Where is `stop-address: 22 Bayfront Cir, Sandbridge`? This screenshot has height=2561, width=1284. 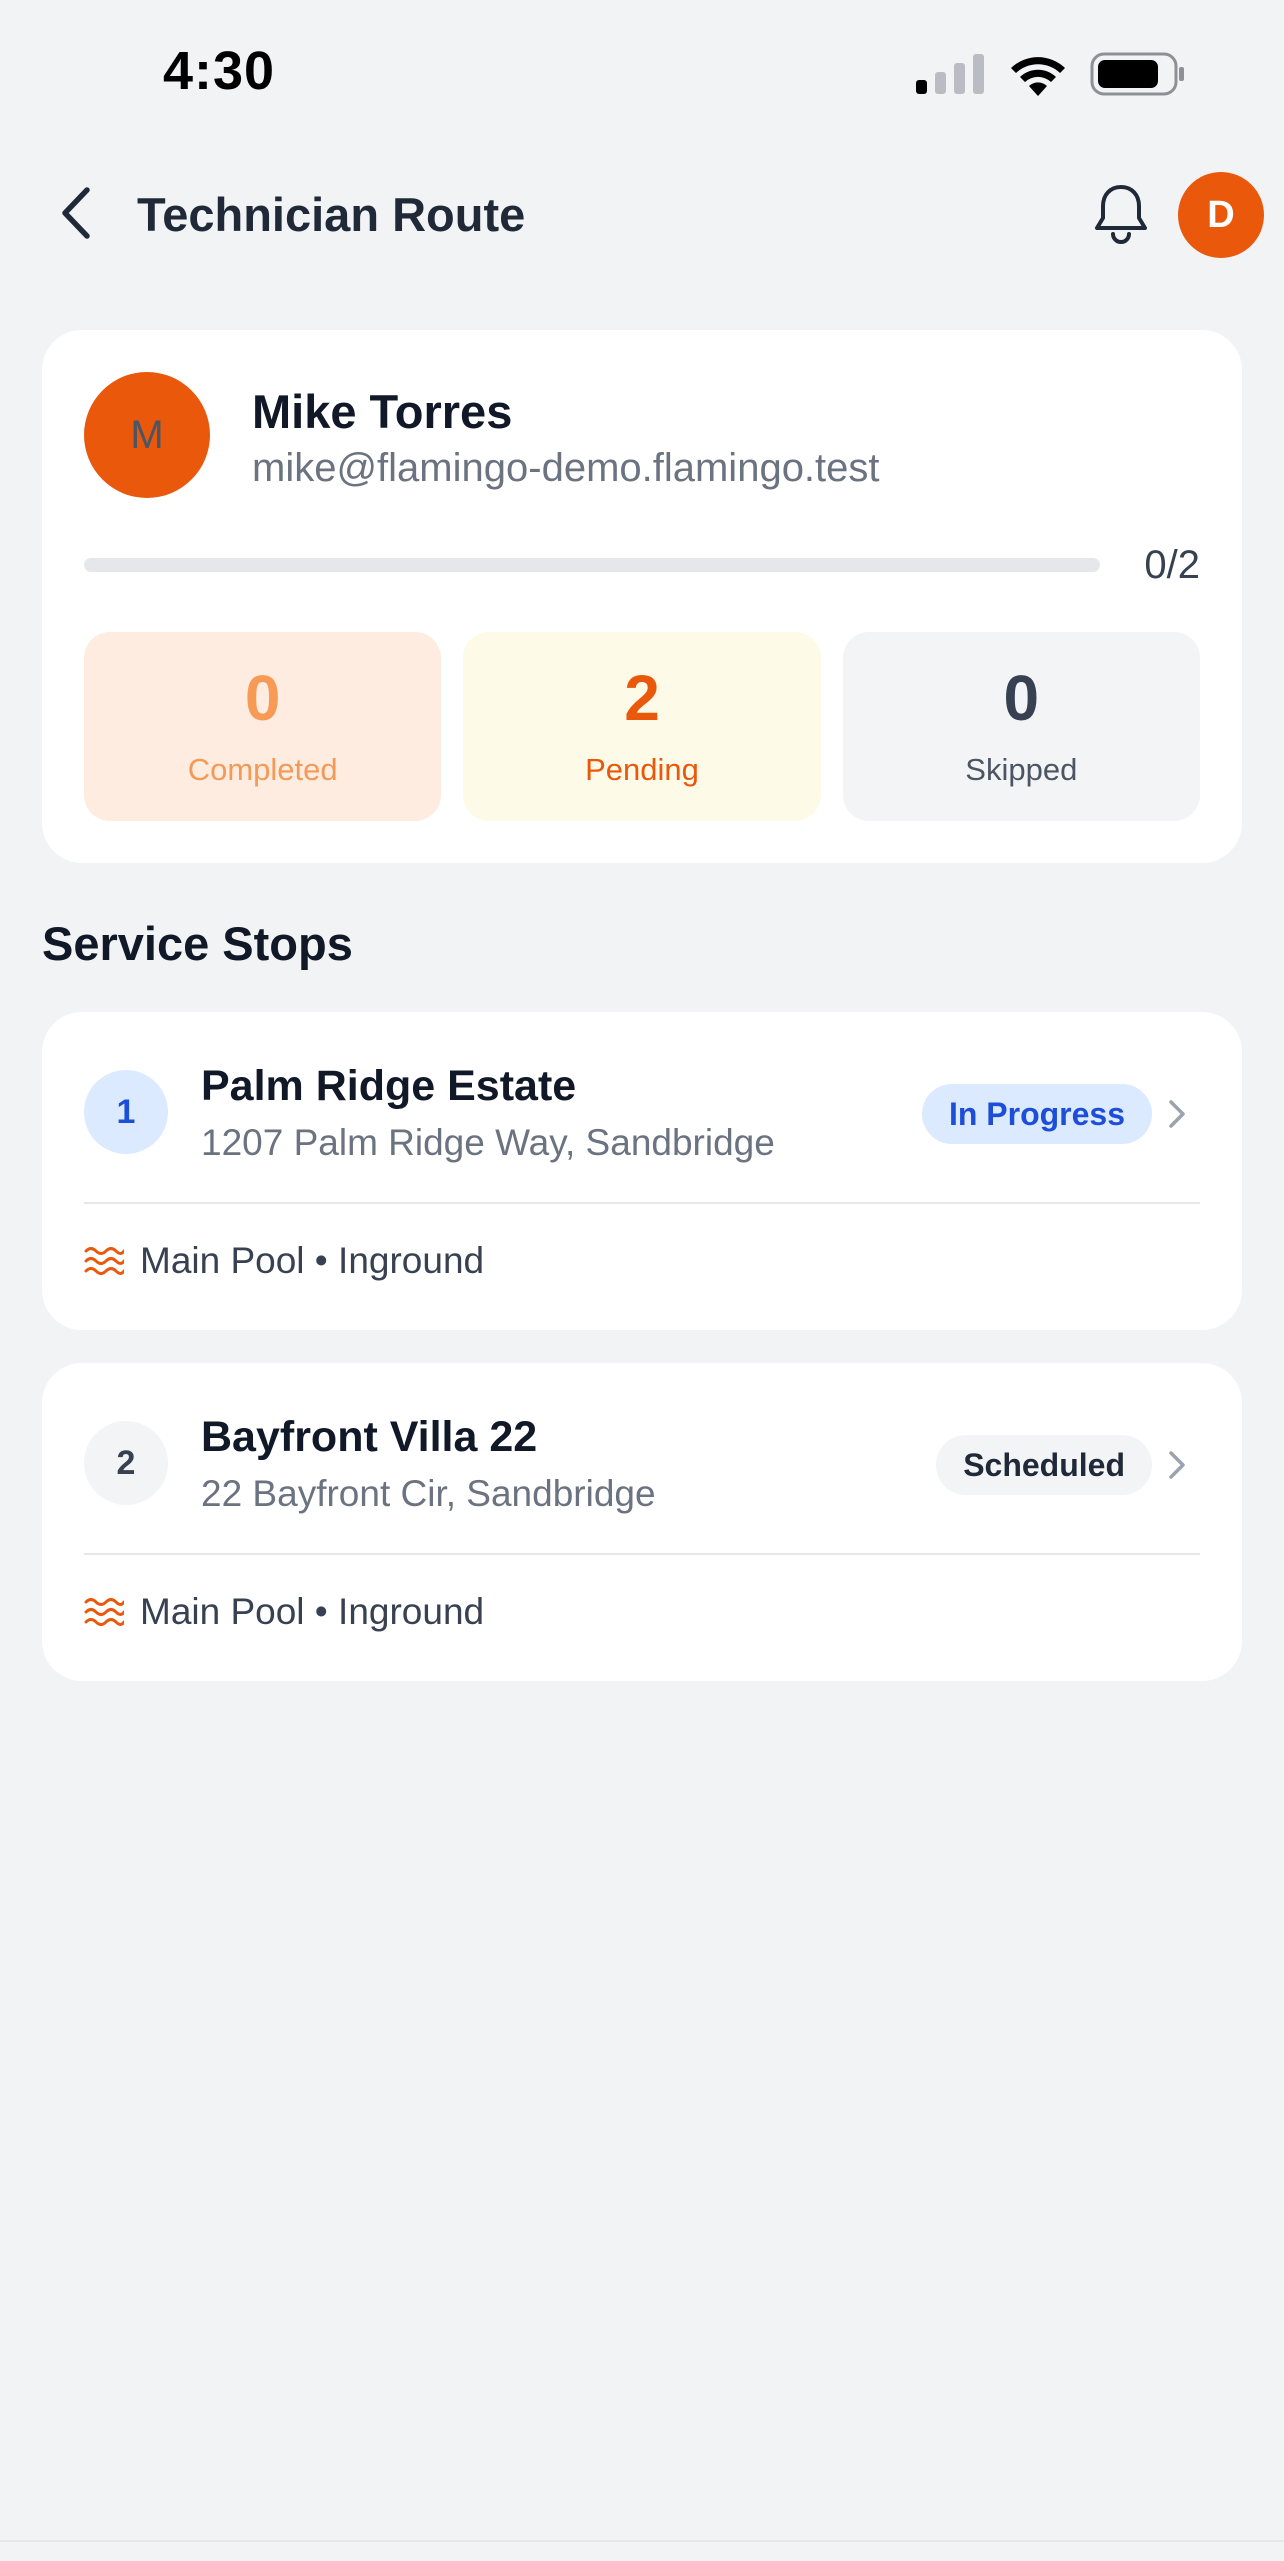 stop-address: 22 Bayfront Cir, Sandbridge is located at coordinates (428, 1493).